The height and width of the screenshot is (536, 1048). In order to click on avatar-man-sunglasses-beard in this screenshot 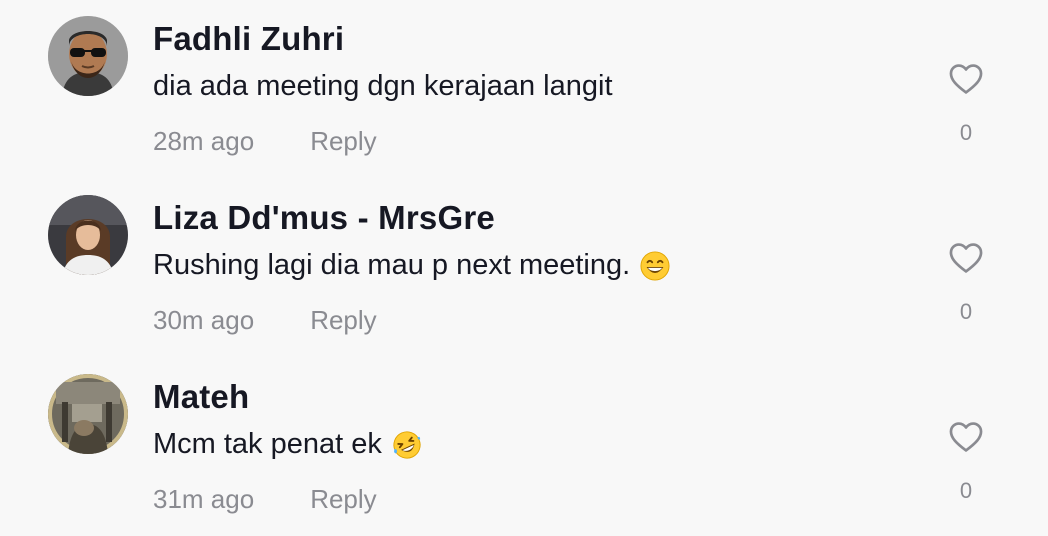, I will do `click(88, 56)`.